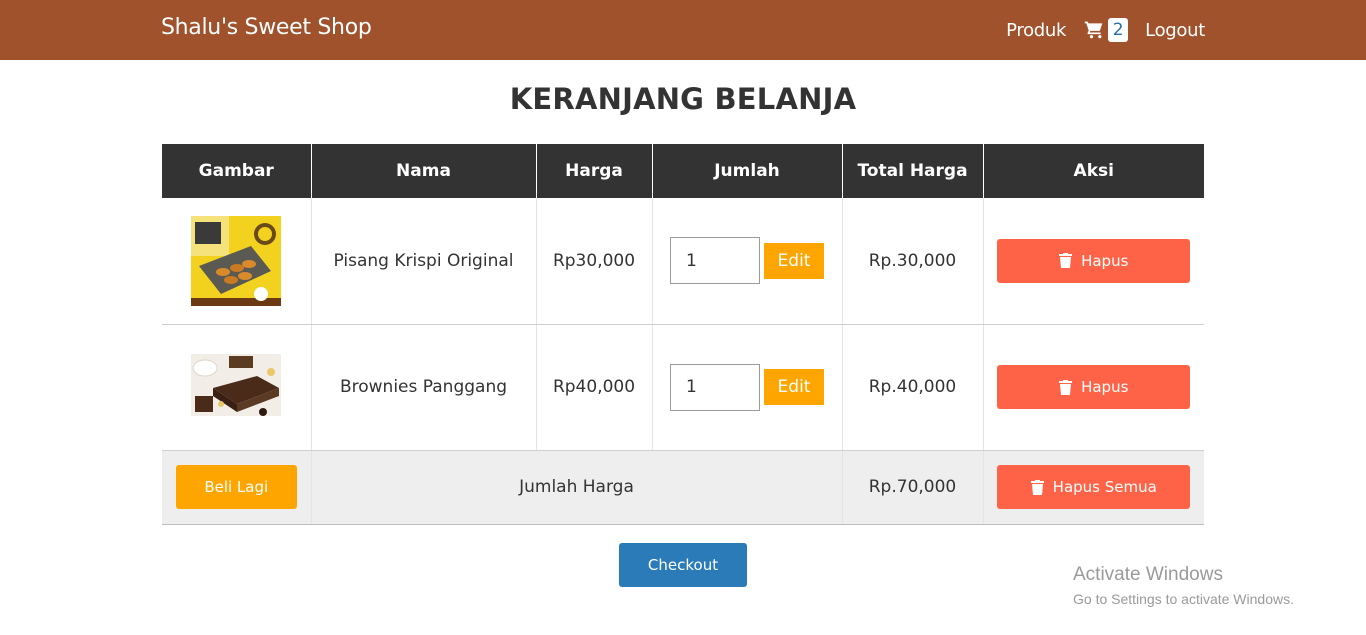 Image resolution: width=1366 pixels, height=635 pixels. Describe the element at coordinates (1175, 30) in the screenshot. I see `nav-logout-link: Logout` at that location.